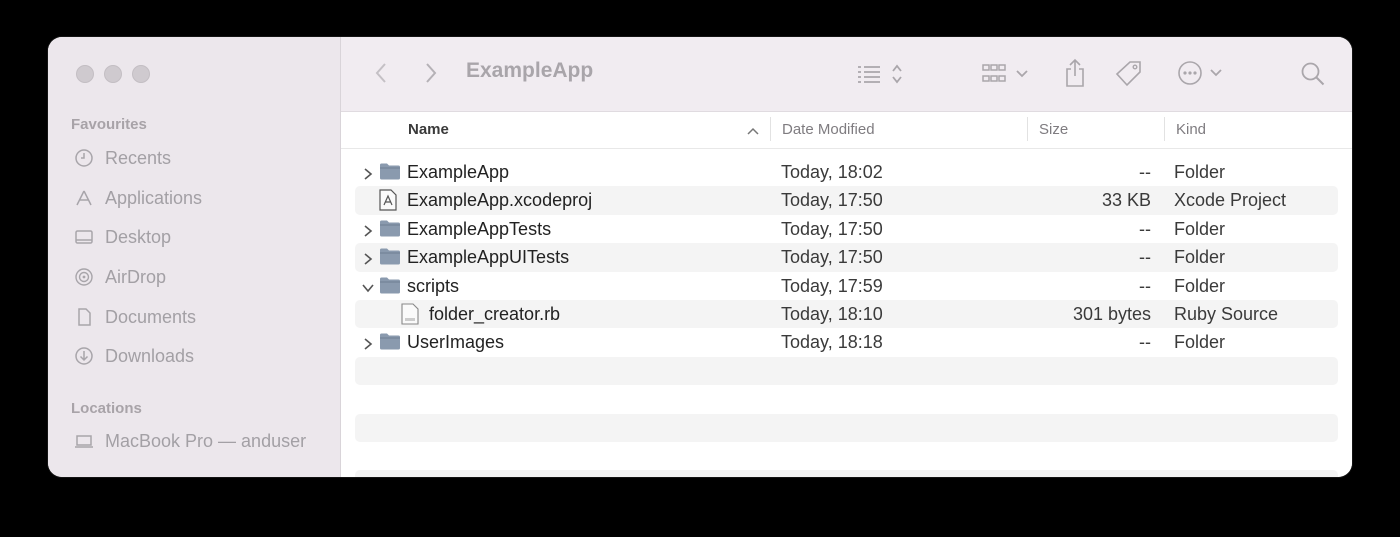  Describe the element at coordinates (410, 316) in the screenshot. I see `ruby-file-icon` at that location.